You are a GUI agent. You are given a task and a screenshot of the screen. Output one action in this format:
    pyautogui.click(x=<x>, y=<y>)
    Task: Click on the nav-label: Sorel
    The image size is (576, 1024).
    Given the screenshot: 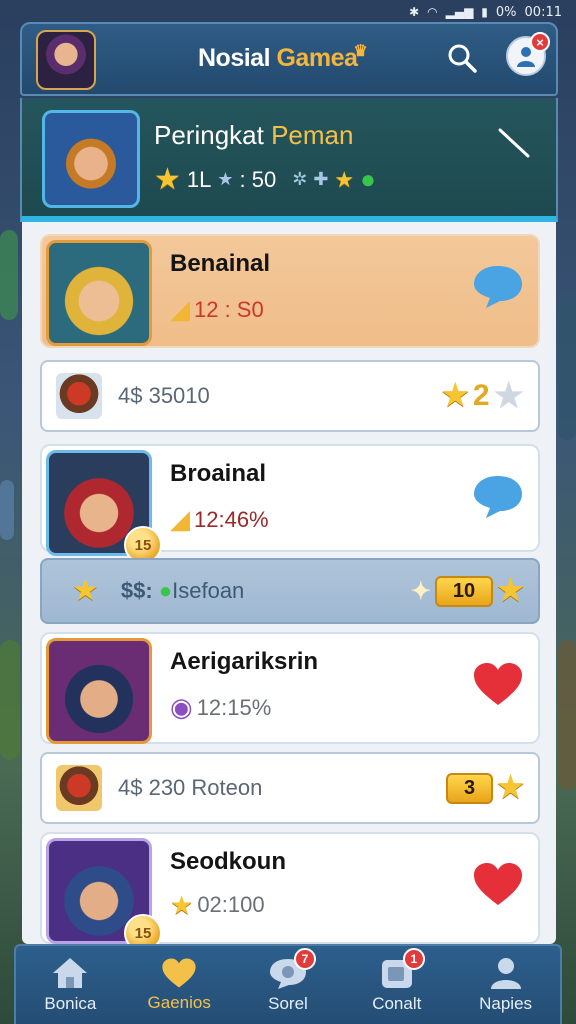 What is the action you would take?
    pyautogui.click(x=288, y=1003)
    